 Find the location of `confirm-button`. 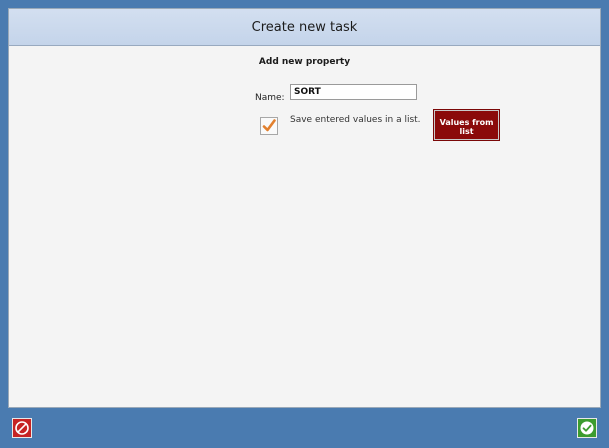

confirm-button is located at coordinates (587, 428).